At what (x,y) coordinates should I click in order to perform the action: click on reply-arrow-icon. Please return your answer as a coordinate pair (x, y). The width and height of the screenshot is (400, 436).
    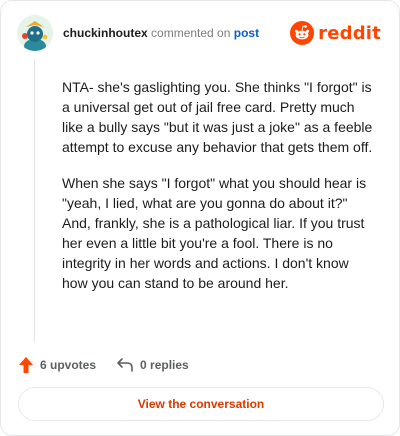
    Looking at the image, I should click on (125, 365).